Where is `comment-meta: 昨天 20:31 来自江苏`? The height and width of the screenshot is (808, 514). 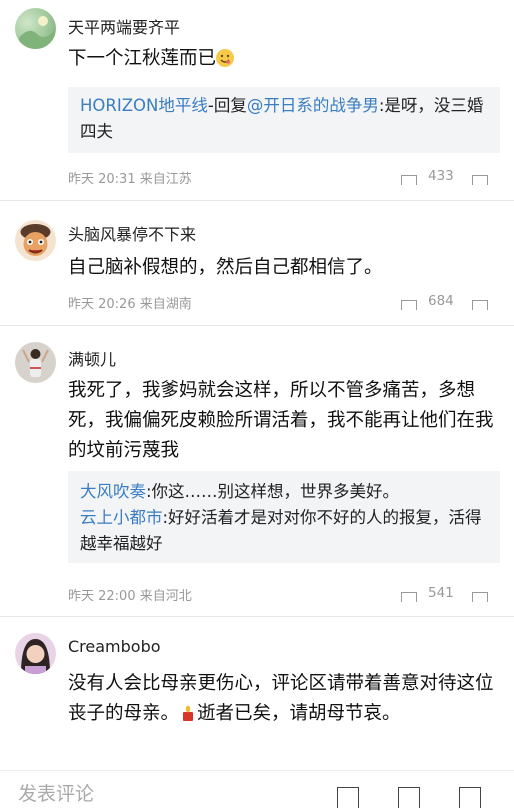 comment-meta: 昨天 20:31 来自江苏 is located at coordinates (130, 177).